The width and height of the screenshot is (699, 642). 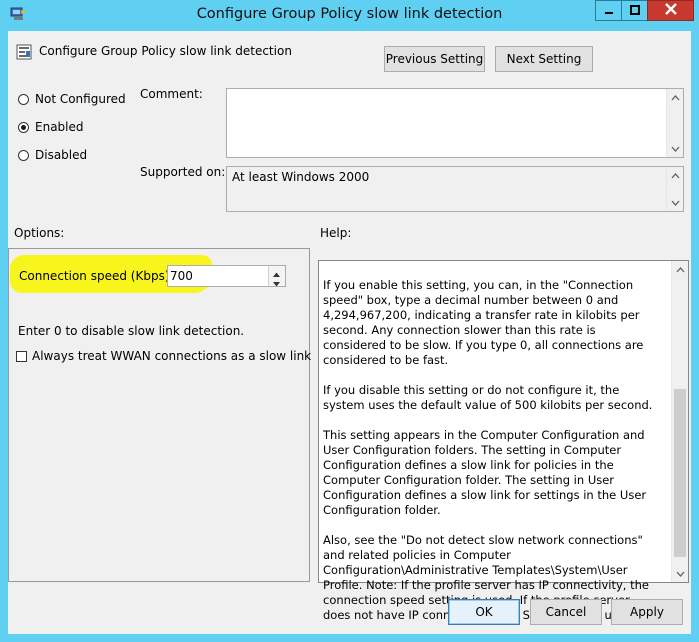 I want to click on supported-on-field: At least Windows 2000, so click(x=455, y=189).